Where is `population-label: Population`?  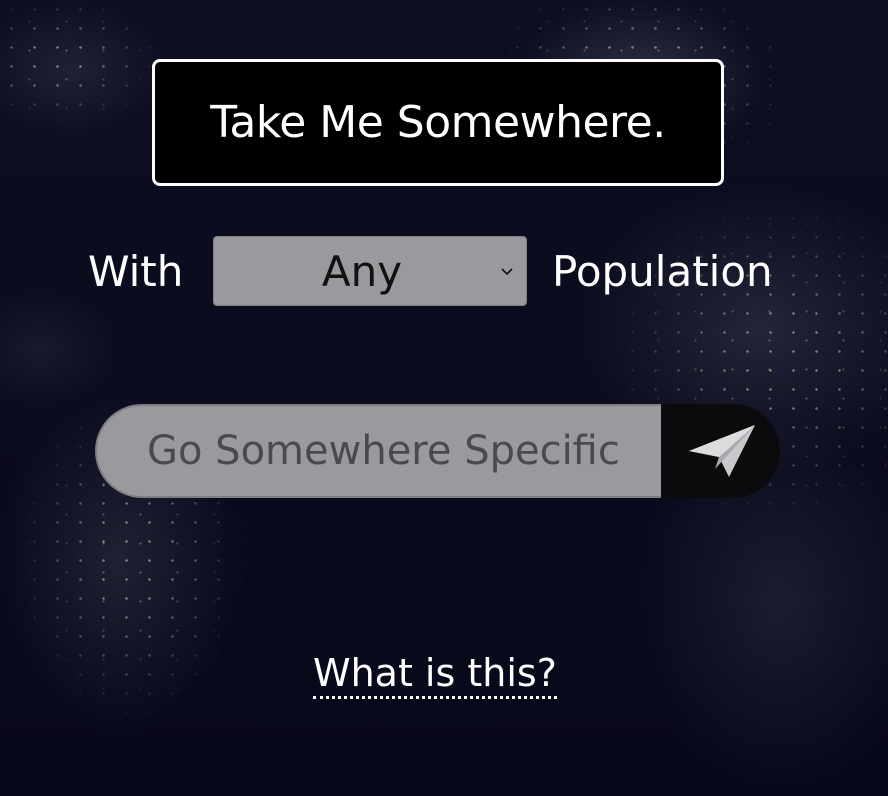 population-label: Population is located at coordinates (662, 271).